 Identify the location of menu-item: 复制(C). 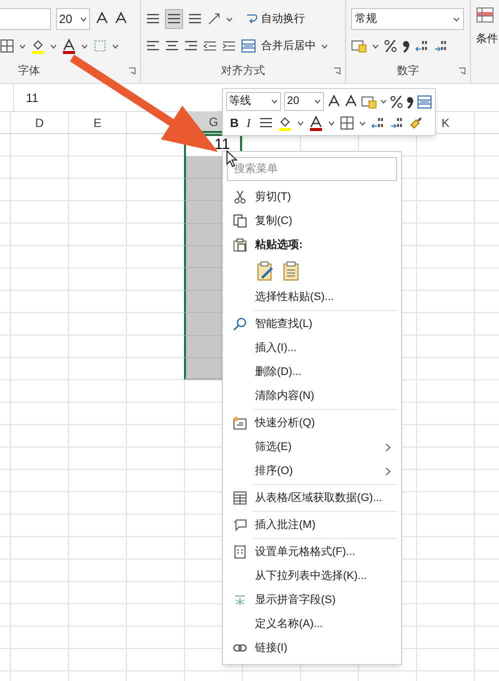
(312, 221).